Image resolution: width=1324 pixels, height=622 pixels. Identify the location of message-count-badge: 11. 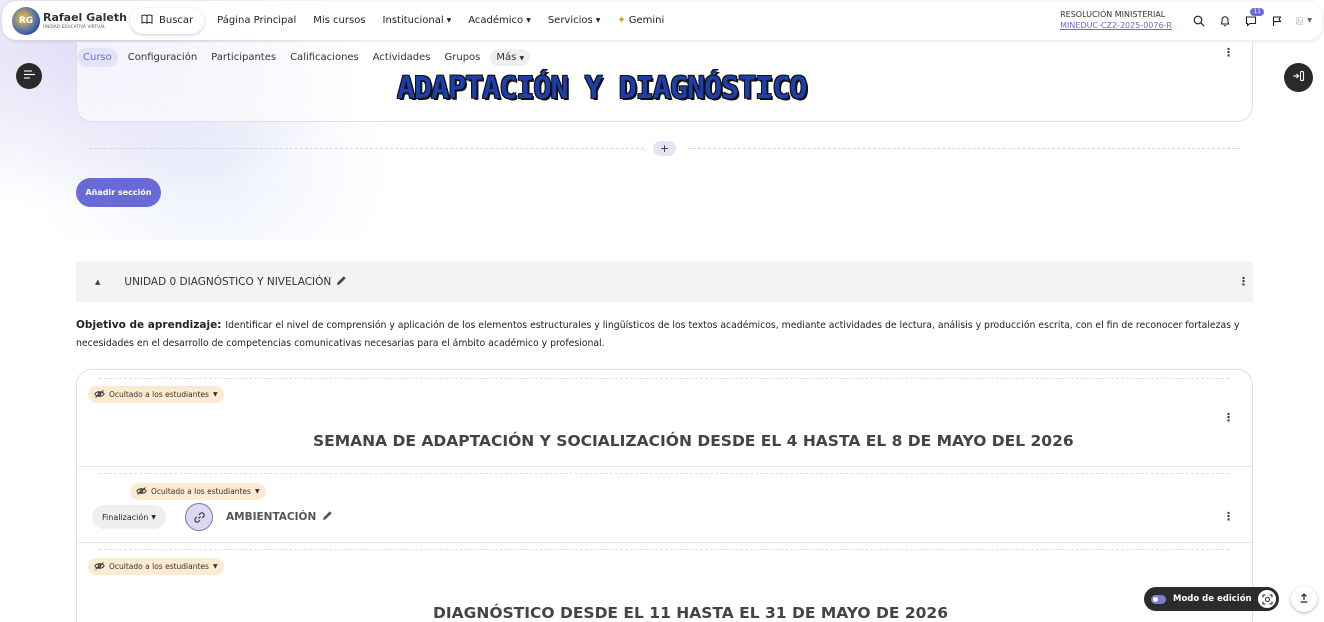
(1257, 12).